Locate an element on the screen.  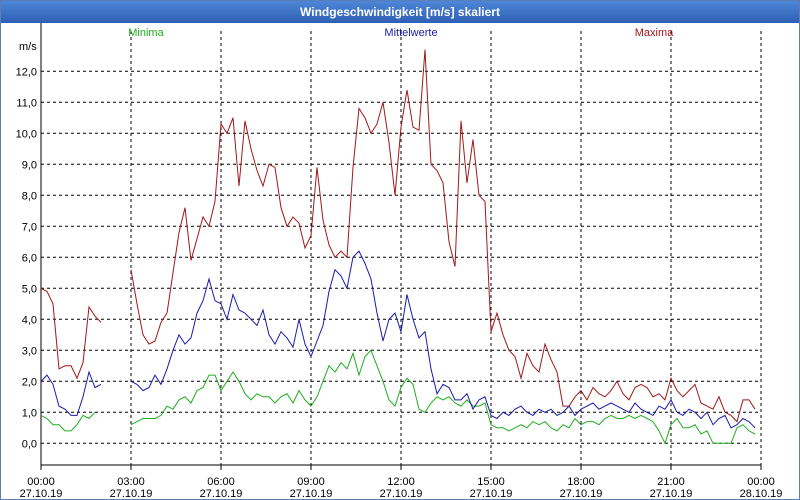
series-line-maxima is located at coordinates (71, 333).